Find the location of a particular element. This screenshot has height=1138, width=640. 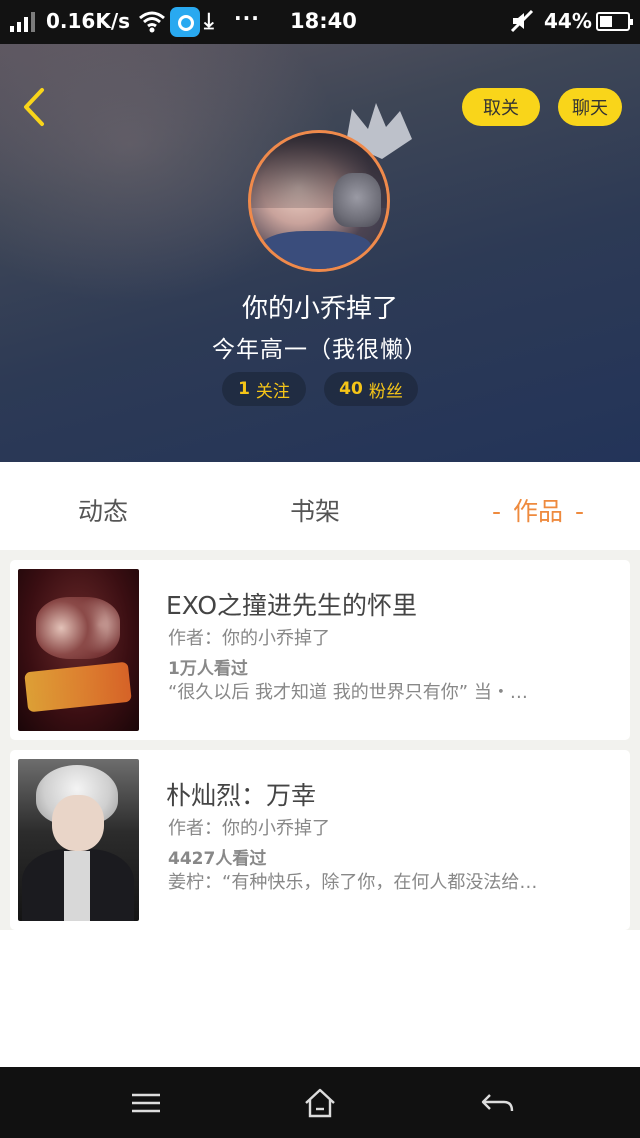

following-label: 关注 is located at coordinates (272, 391).